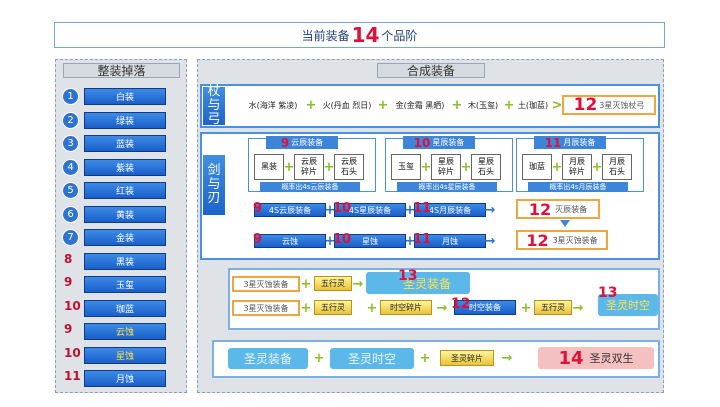 The width and height of the screenshot is (720, 407). Describe the element at coordinates (125, 238) in the screenshot. I see `drop-list-item: 7 金装` at that location.